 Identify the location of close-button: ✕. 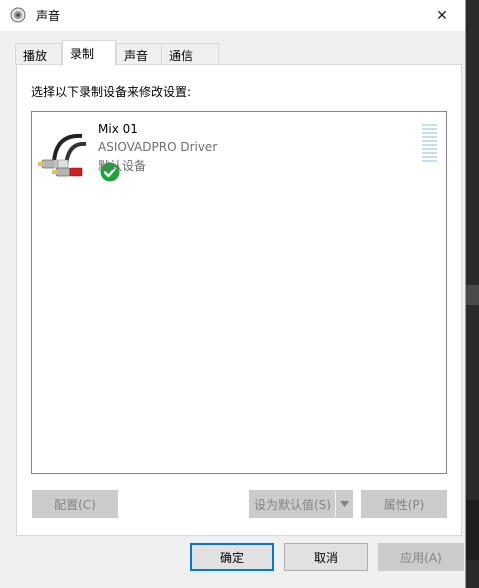
(442, 15).